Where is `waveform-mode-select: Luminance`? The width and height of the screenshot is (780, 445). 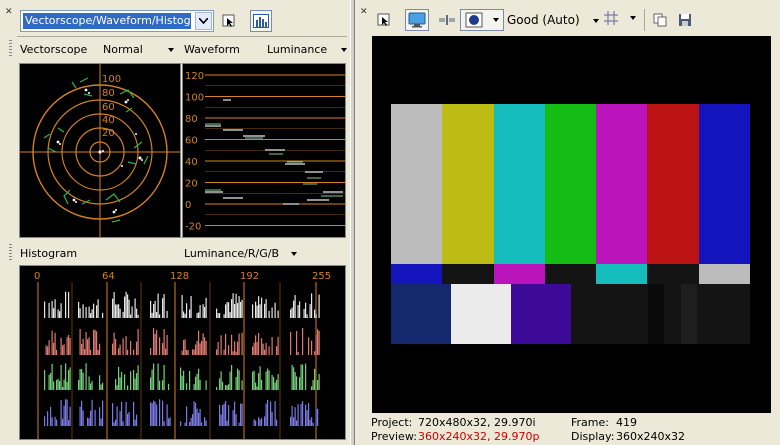 waveform-mode-select: Luminance is located at coordinates (307, 49).